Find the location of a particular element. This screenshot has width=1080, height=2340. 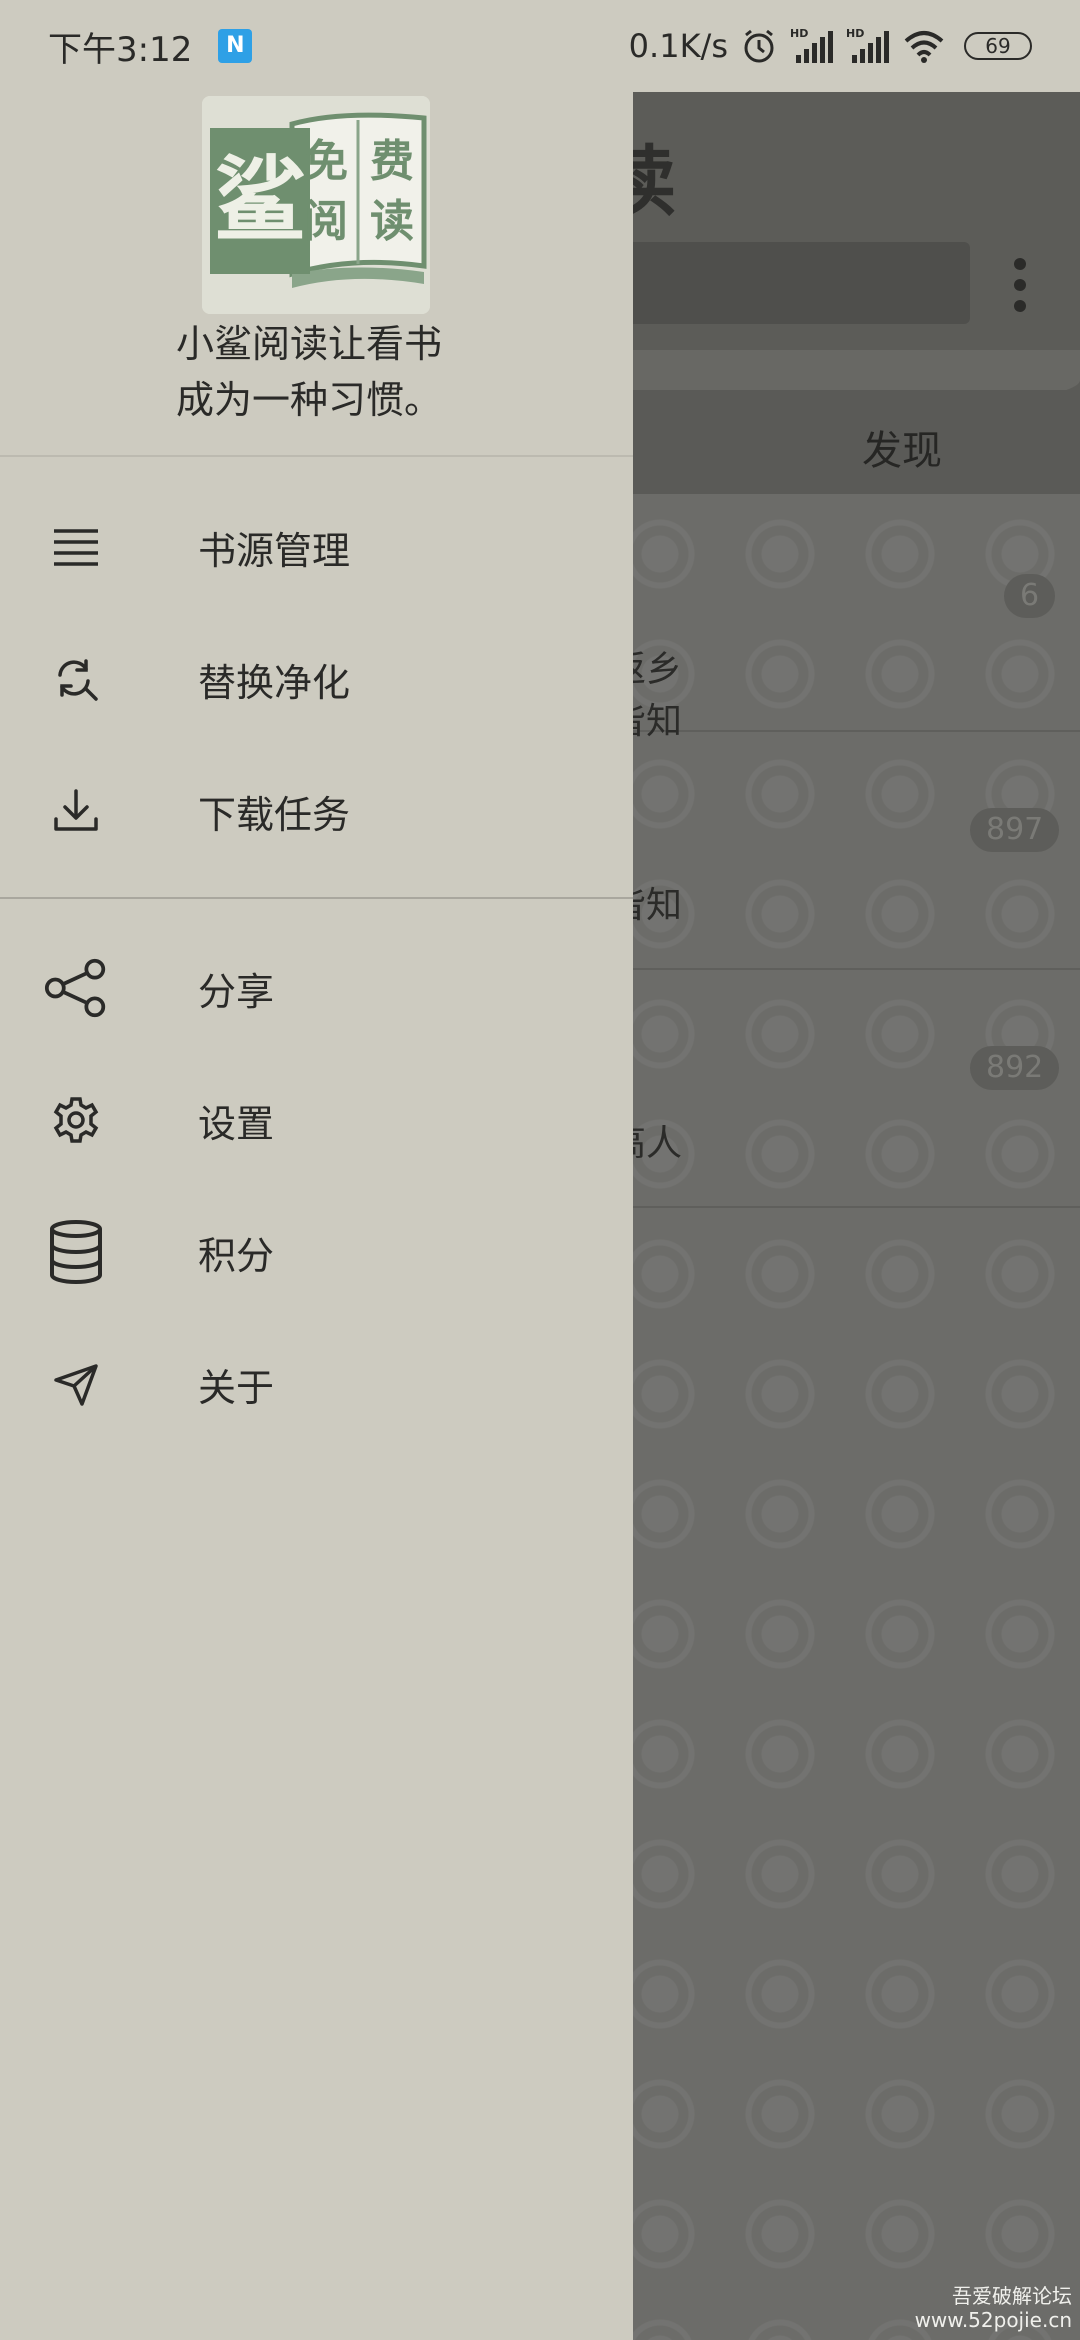

app-logo: 鲨 免 费 阅 读 is located at coordinates (316, 205).